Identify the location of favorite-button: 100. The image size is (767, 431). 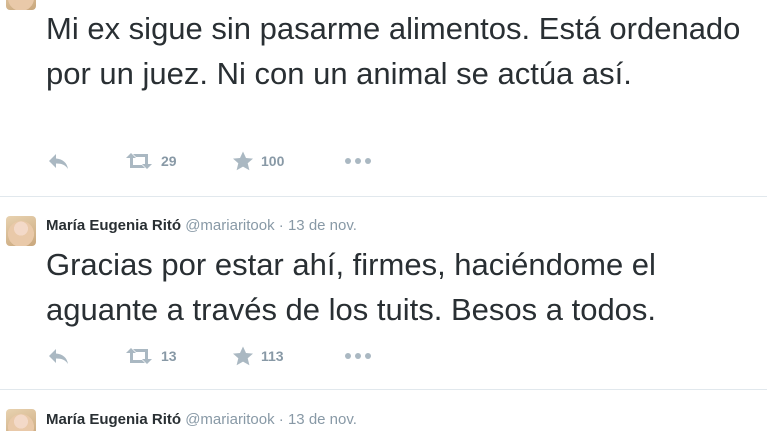
(258, 161).